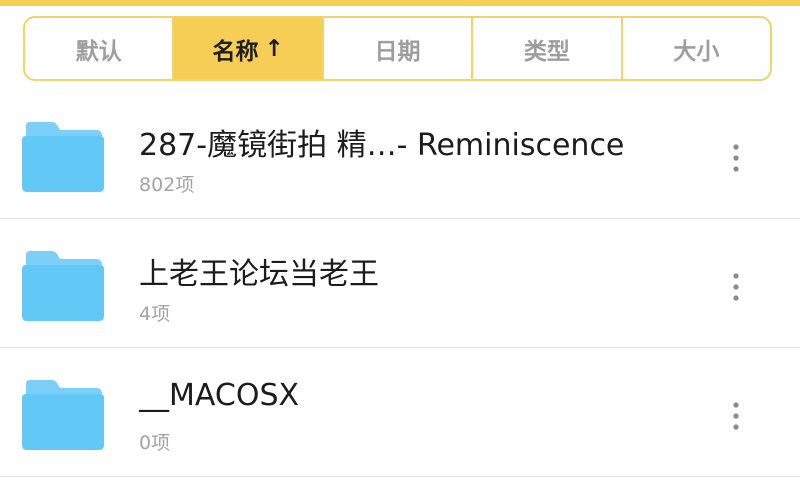 This screenshot has height=486, width=800. What do you see at coordinates (235, 51) in the screenshot?
I see `sort-tab-label: 名称` at bounding box center [235, 51].